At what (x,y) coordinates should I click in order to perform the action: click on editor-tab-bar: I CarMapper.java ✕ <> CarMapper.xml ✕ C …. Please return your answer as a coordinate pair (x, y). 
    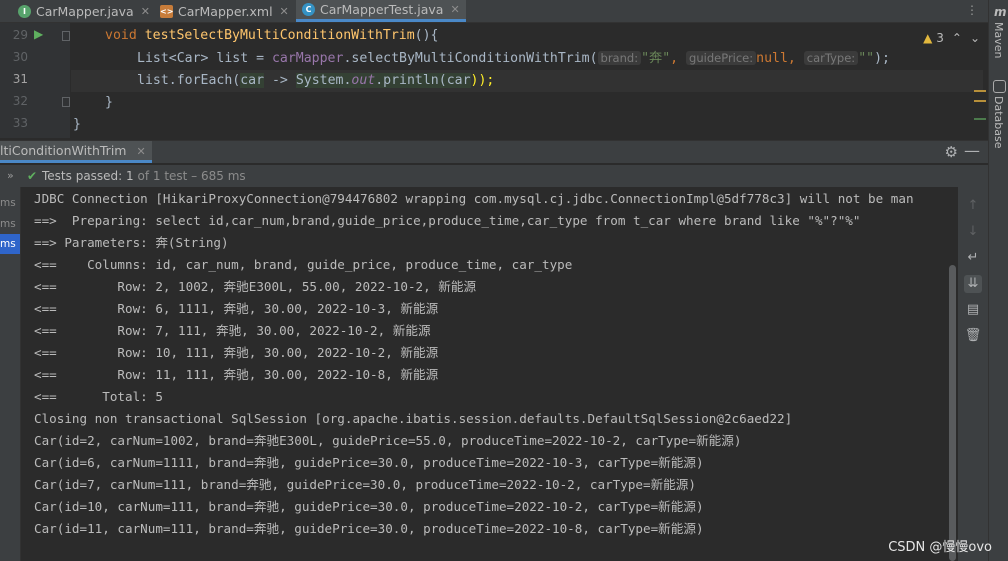
    Looking at the image, I should click on (494, 11).